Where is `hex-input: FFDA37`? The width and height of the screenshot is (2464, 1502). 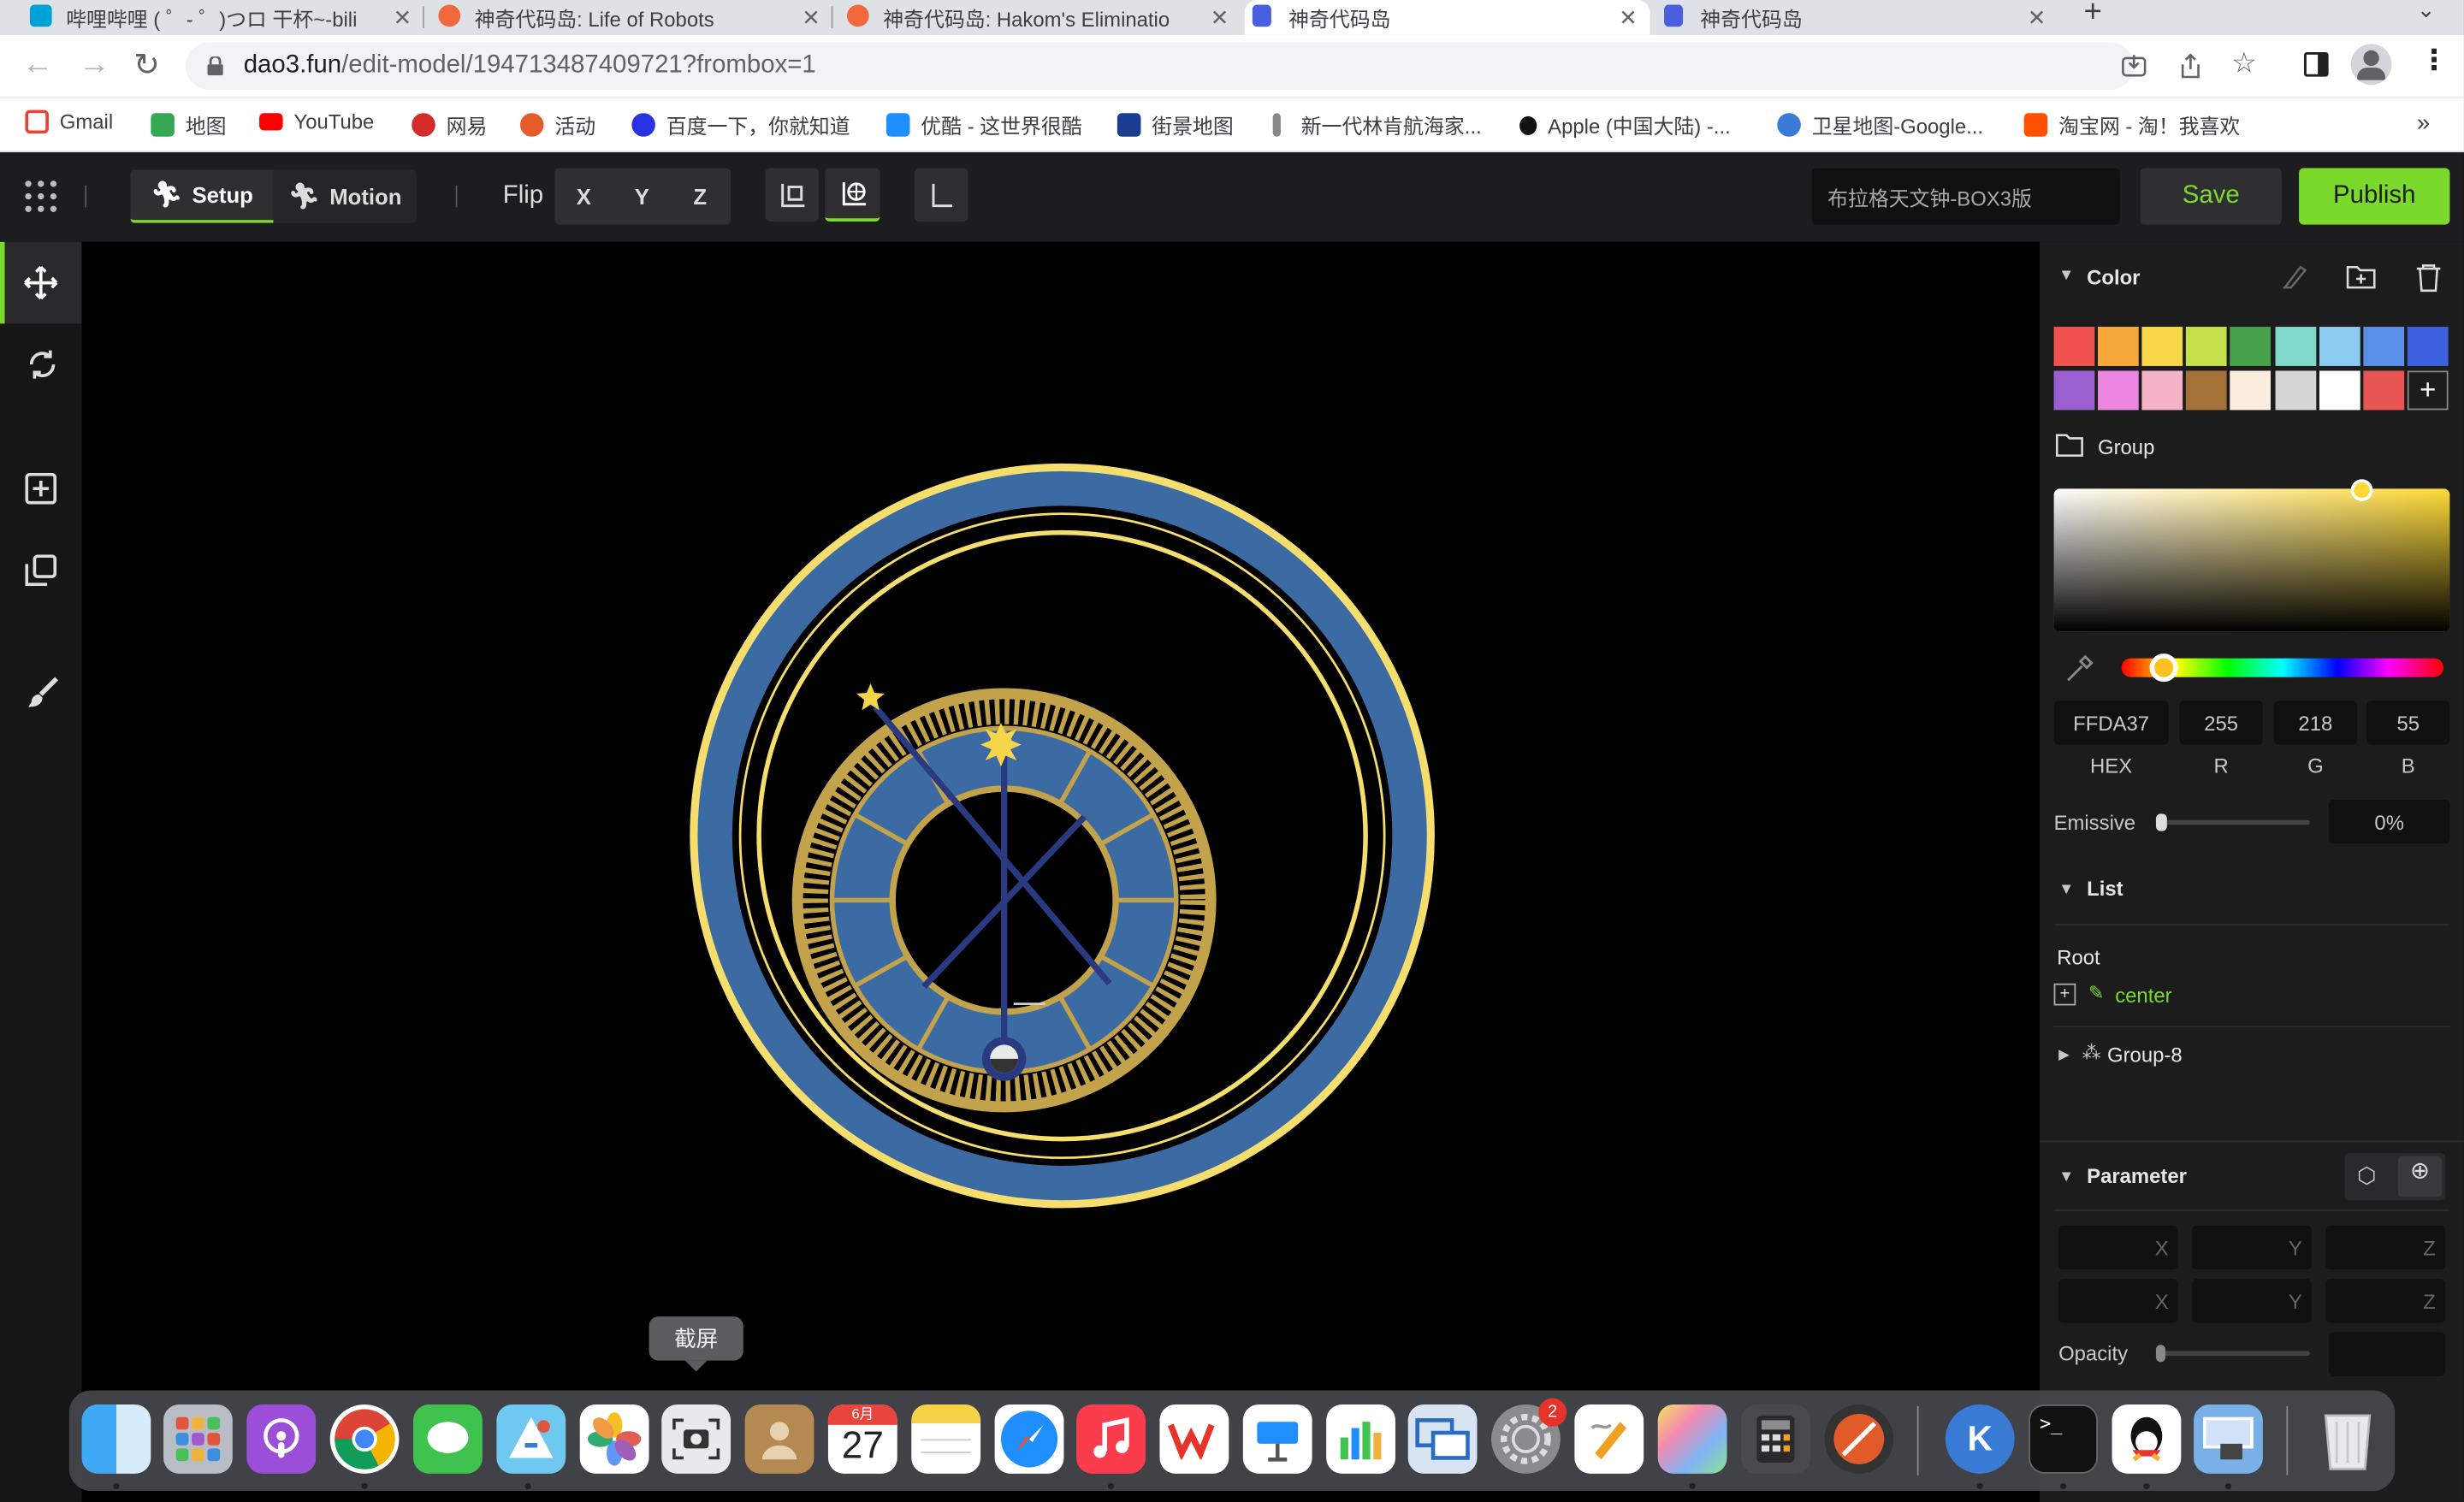
hex-input: FFDA37 is located at coordinates (2111, 723).